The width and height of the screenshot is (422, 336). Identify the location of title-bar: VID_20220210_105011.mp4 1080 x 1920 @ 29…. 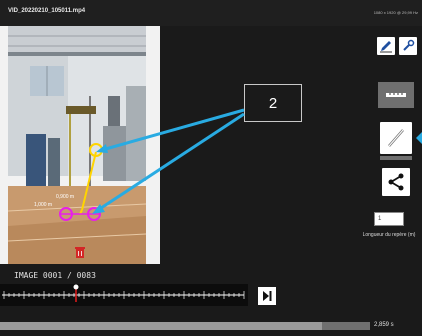
(211, 13).